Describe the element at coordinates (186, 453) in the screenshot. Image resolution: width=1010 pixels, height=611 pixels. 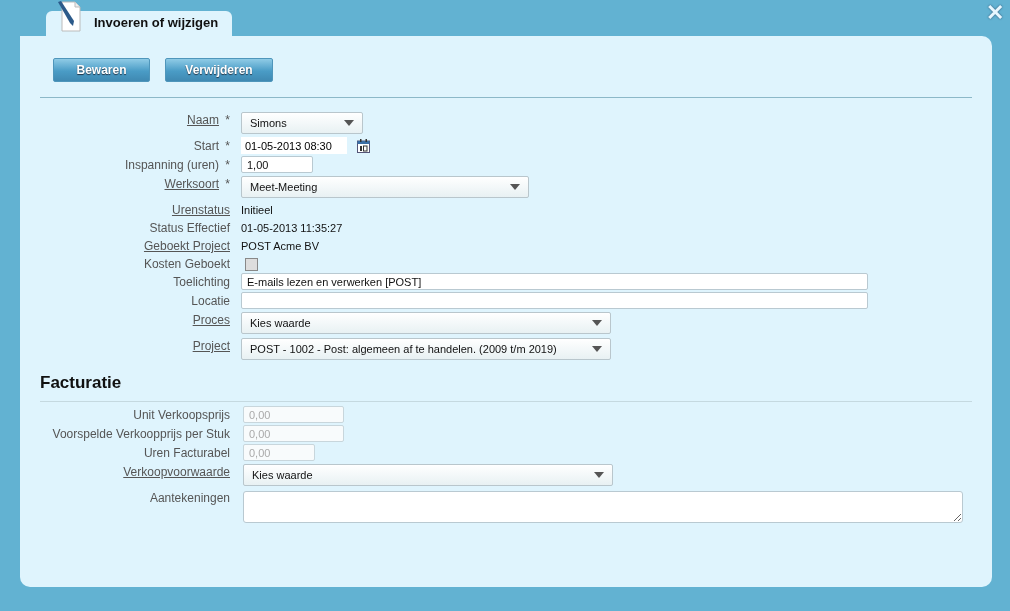
I see `field-label: Uren Facturabel` at that location.